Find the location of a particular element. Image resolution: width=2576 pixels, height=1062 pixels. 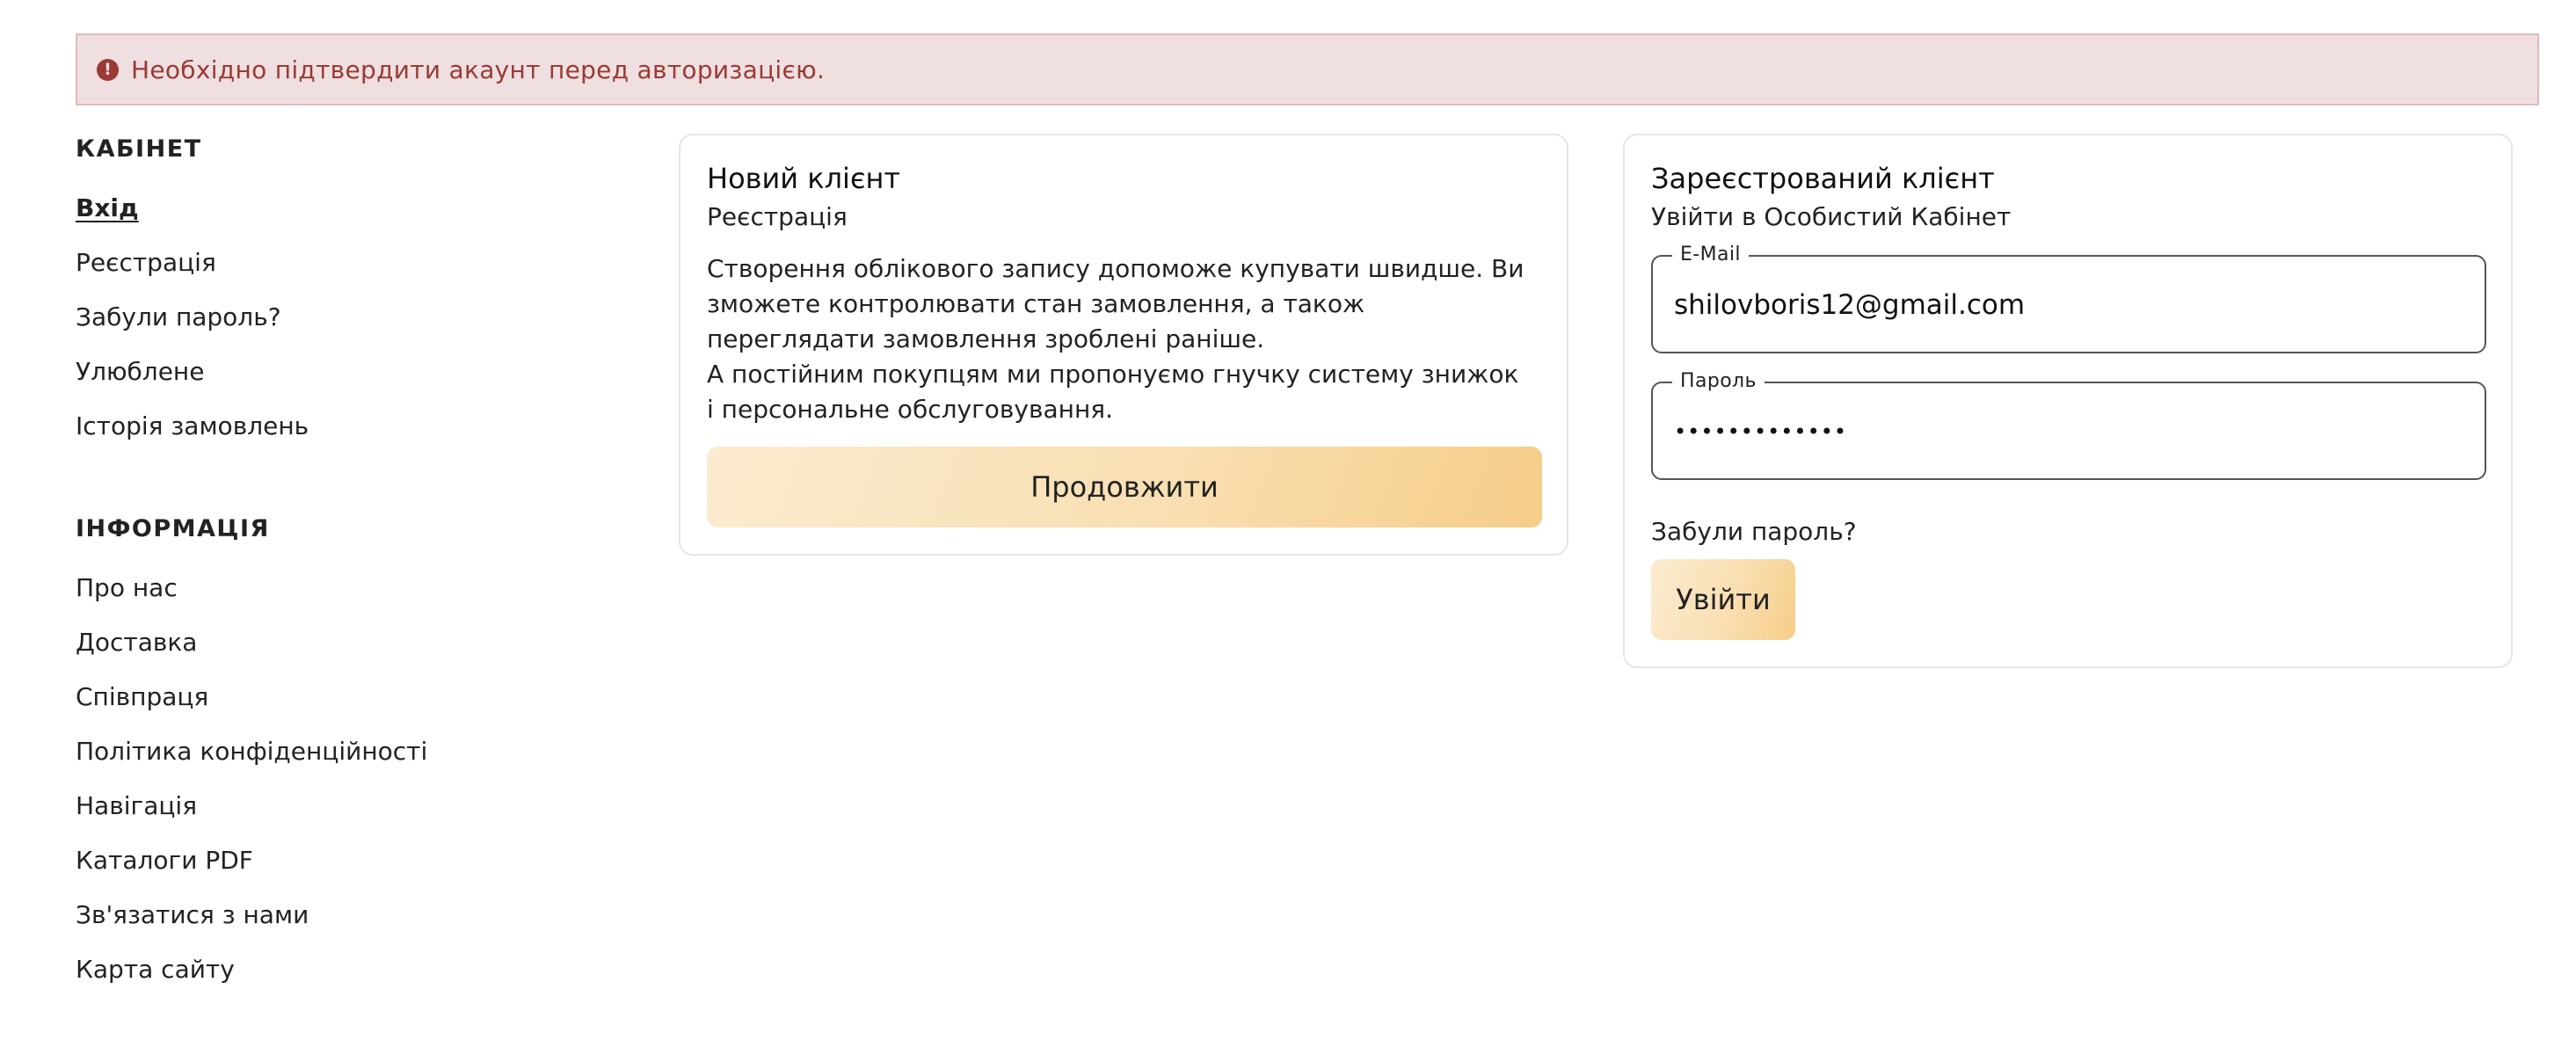

sidebar-item-favorites: Улюблене is located at coordinates (140, 372).